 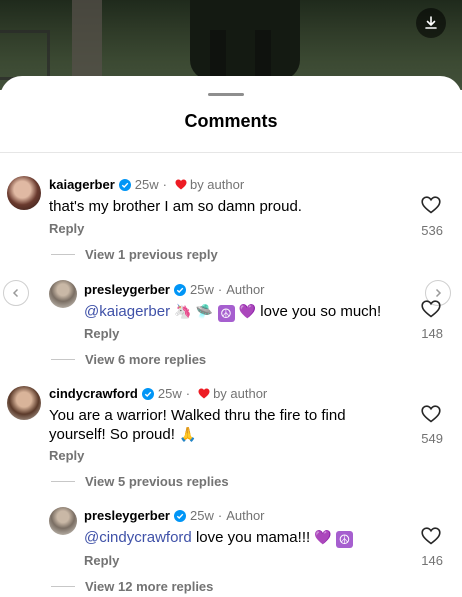 I want to click on previous-button, so click(x=16, y=293).